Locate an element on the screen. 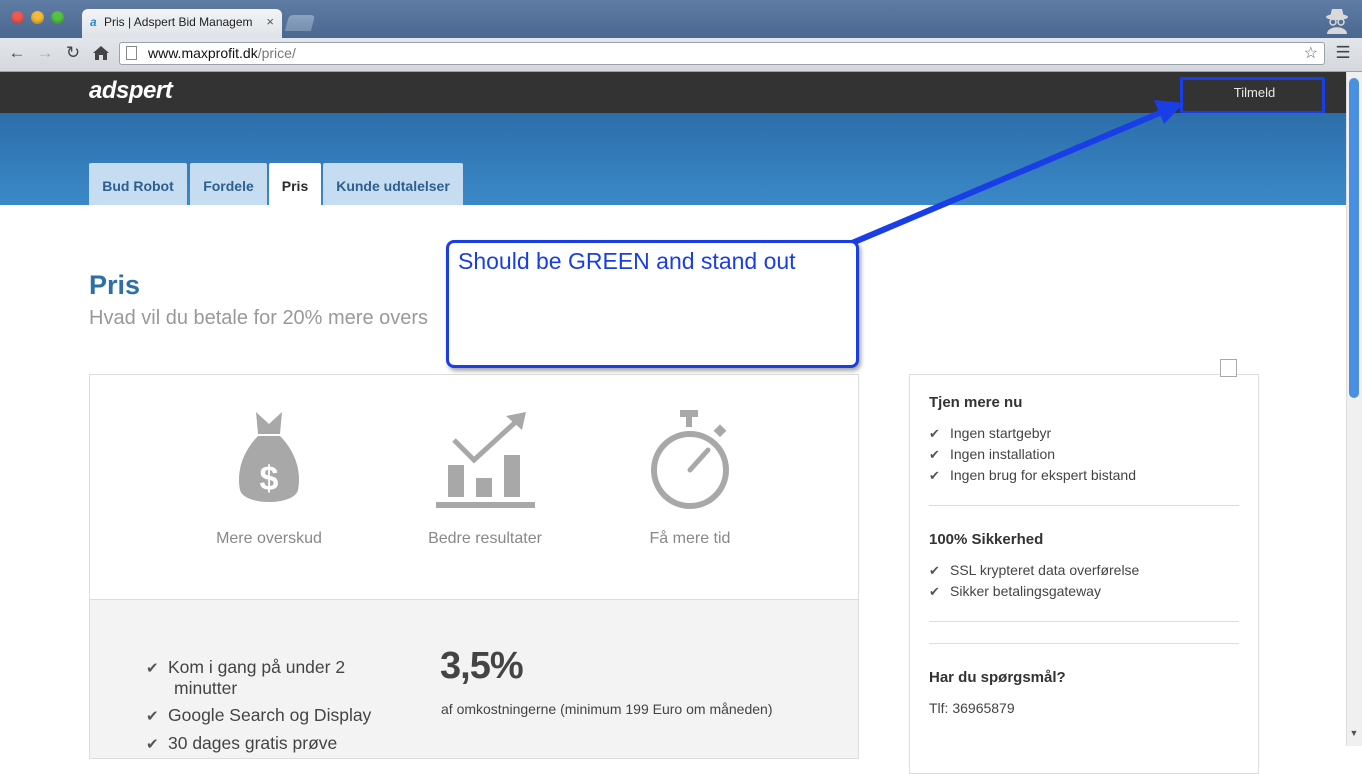  home-icon is located at coordinates (101, 53).